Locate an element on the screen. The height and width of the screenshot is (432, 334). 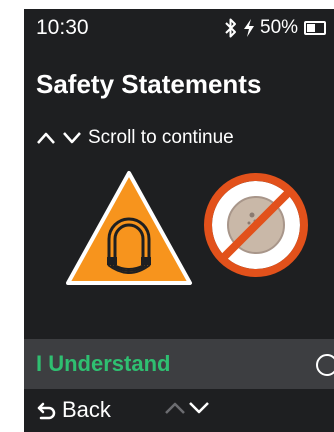
no-sensor-icon is located at coordinates (256, 225).